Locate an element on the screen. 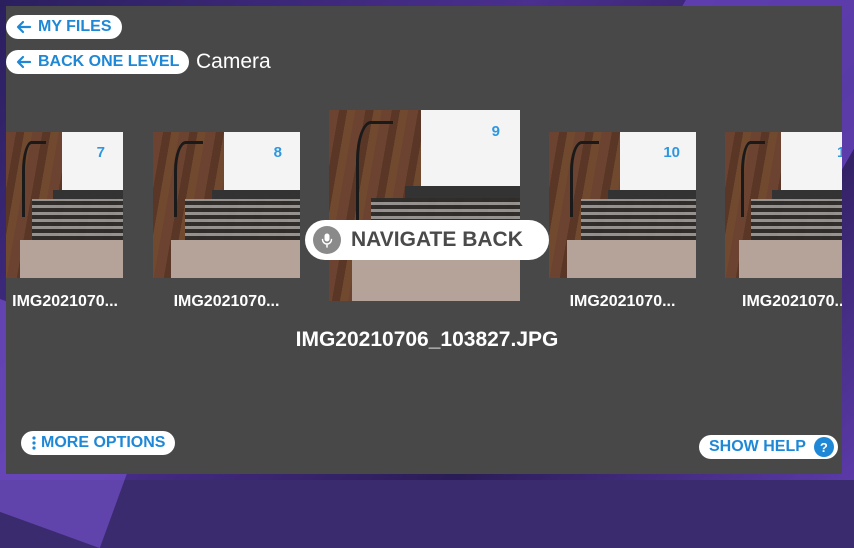  microphone-icon is located at coordinates (327, 240).